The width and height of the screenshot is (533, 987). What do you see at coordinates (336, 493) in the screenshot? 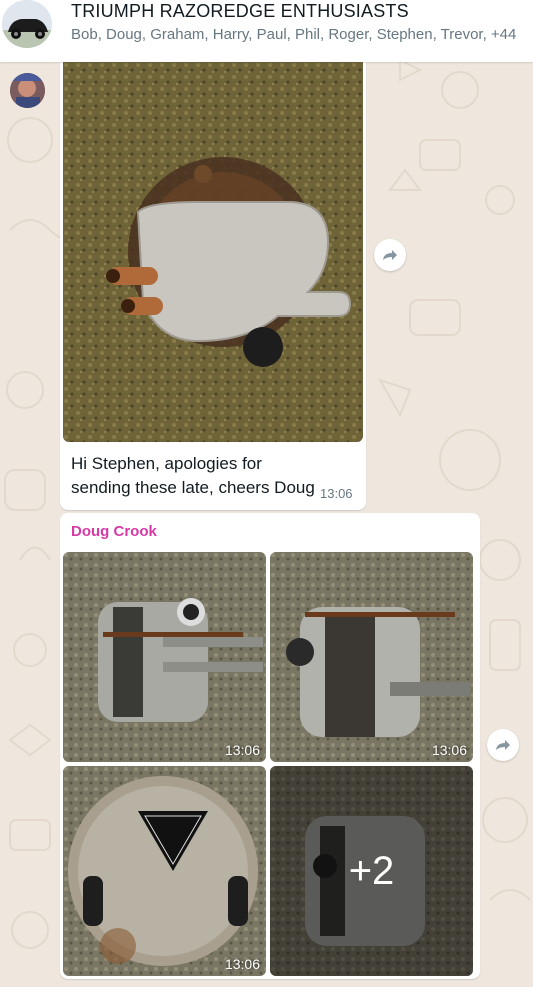
I see `message-time: 13:06` at bounding box center [336, 493].